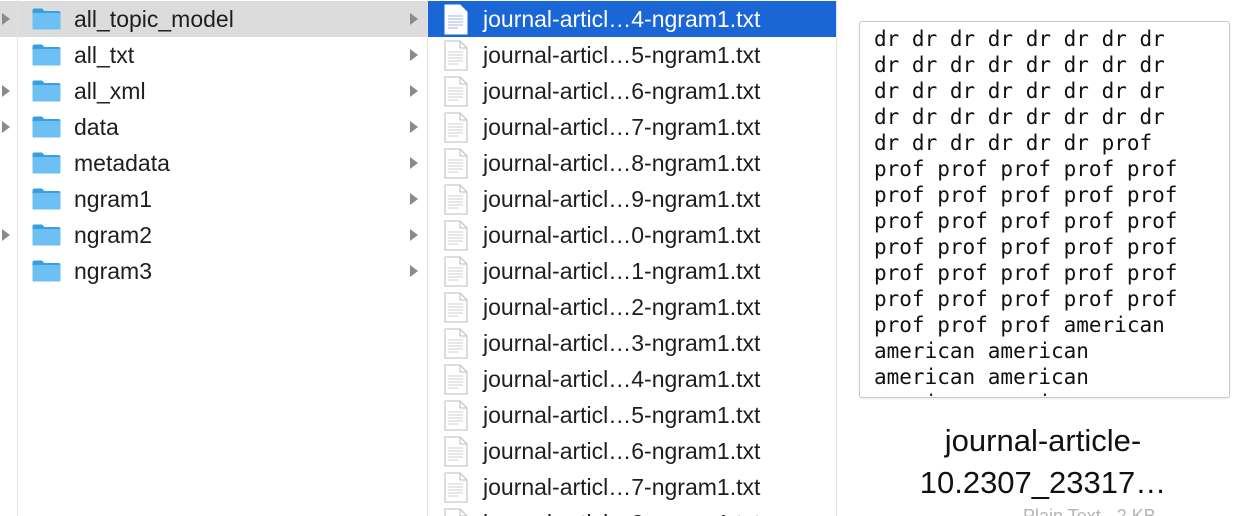 The height and width of the screenshot is (516, 1254). What do you see at coordinates (113, 271) in the screenshot?
I see `folder-name: ngram3` at bounding box center [113, 271].